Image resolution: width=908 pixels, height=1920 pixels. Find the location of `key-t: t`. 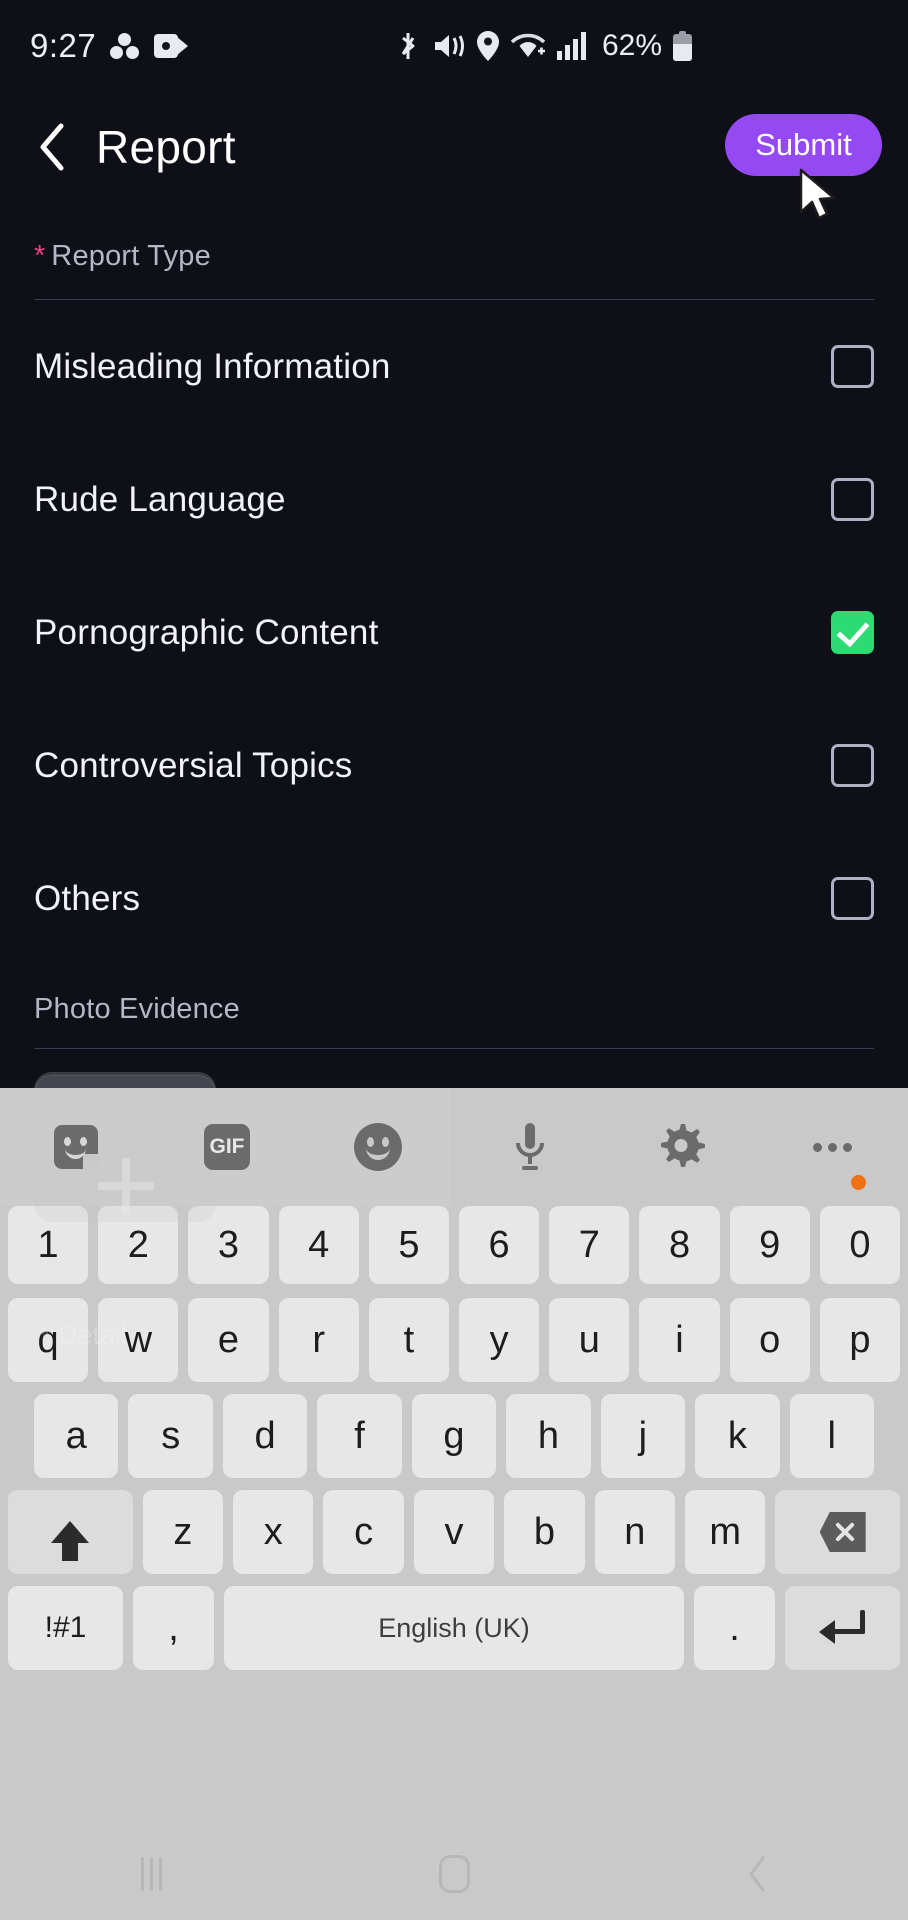

key-t: t is located at coordinates (408, 1340).